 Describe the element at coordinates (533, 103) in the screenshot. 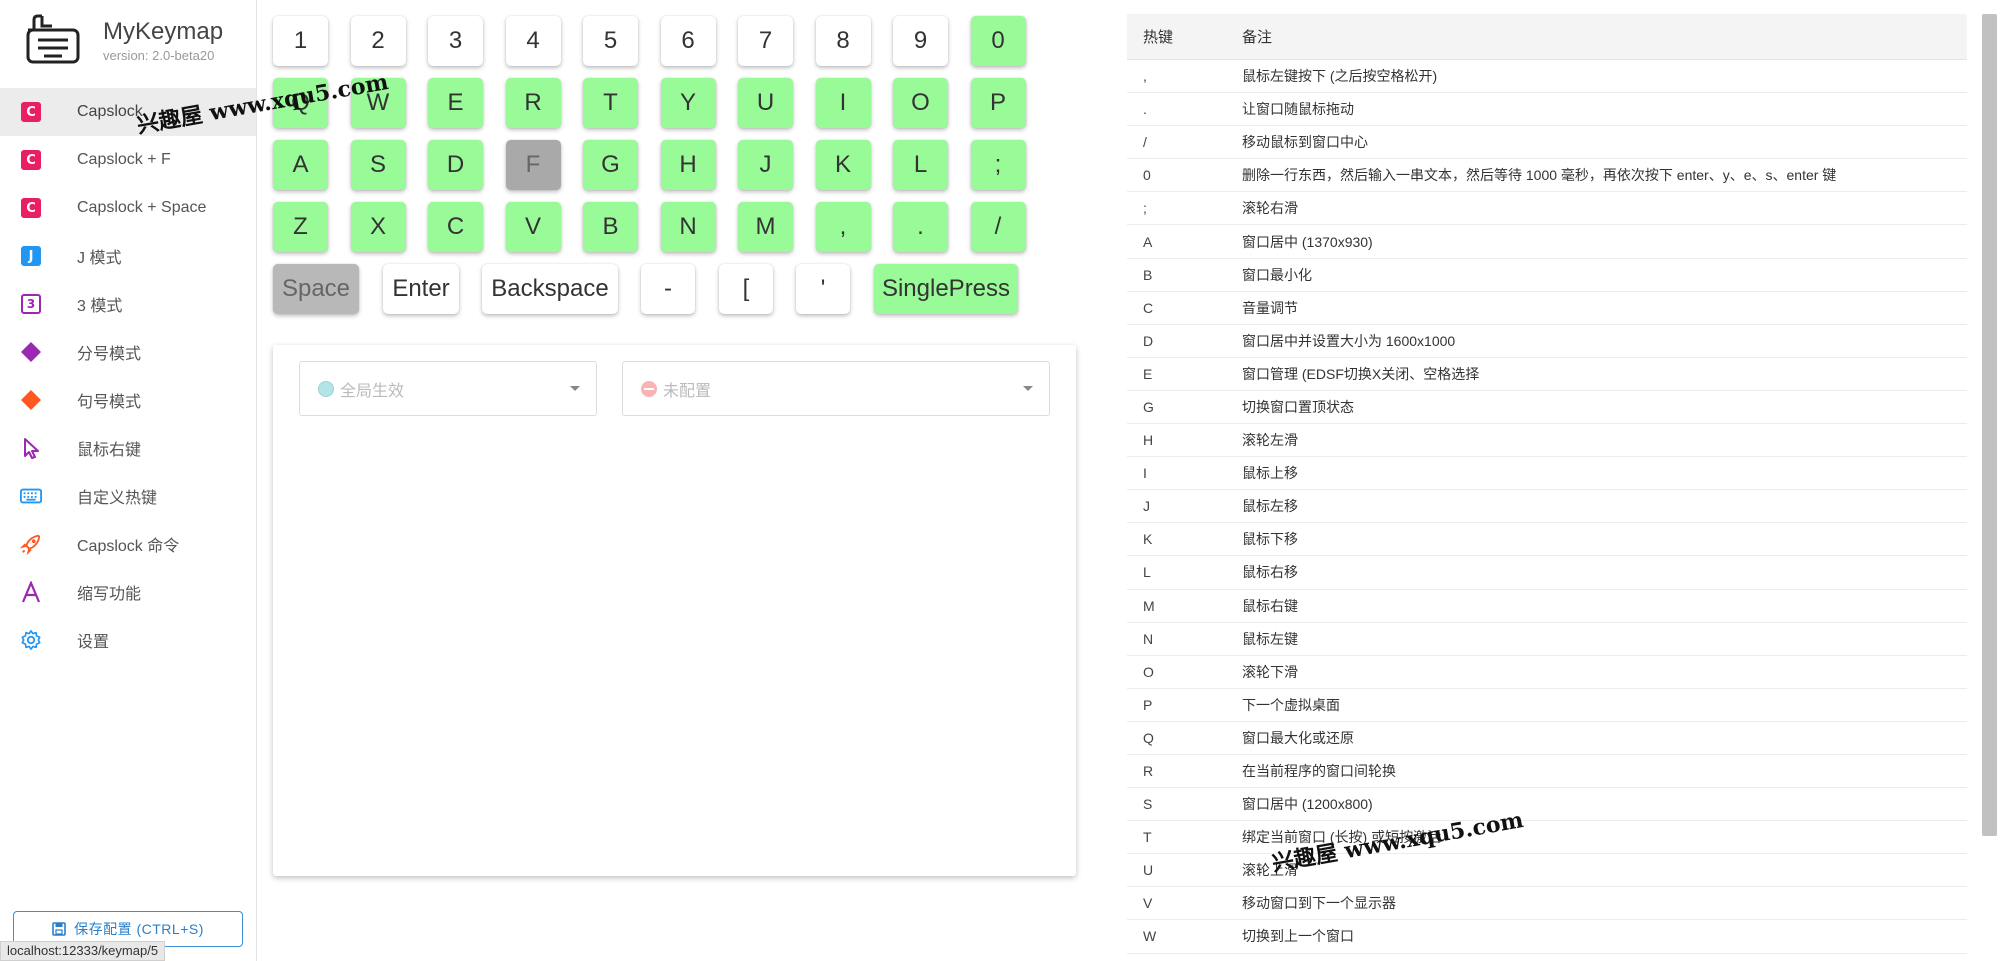

I see `key-button: R` at that location.